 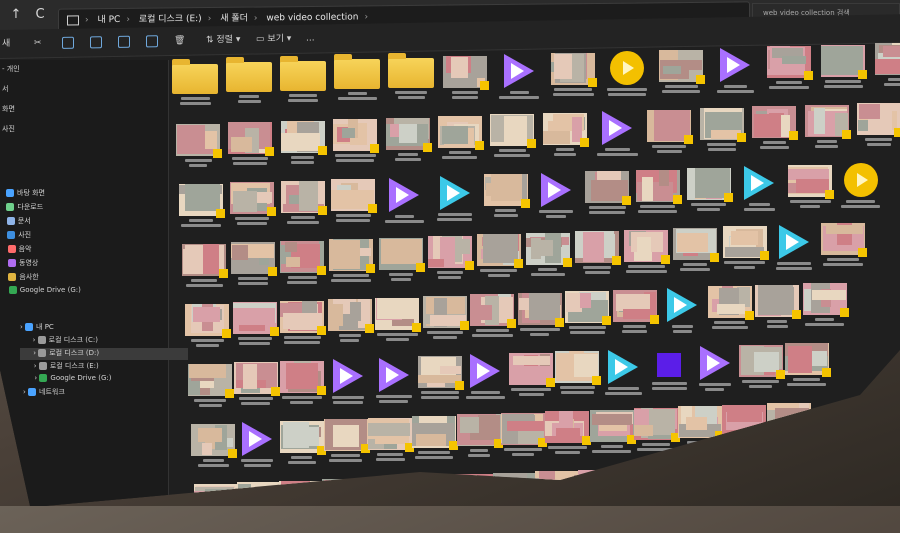 What do you see at coordinates (66, 366) in the screenshot?
I see `tree-item-drive: › 로컬 디스크 (E:)` at bounding box center [66, 366].